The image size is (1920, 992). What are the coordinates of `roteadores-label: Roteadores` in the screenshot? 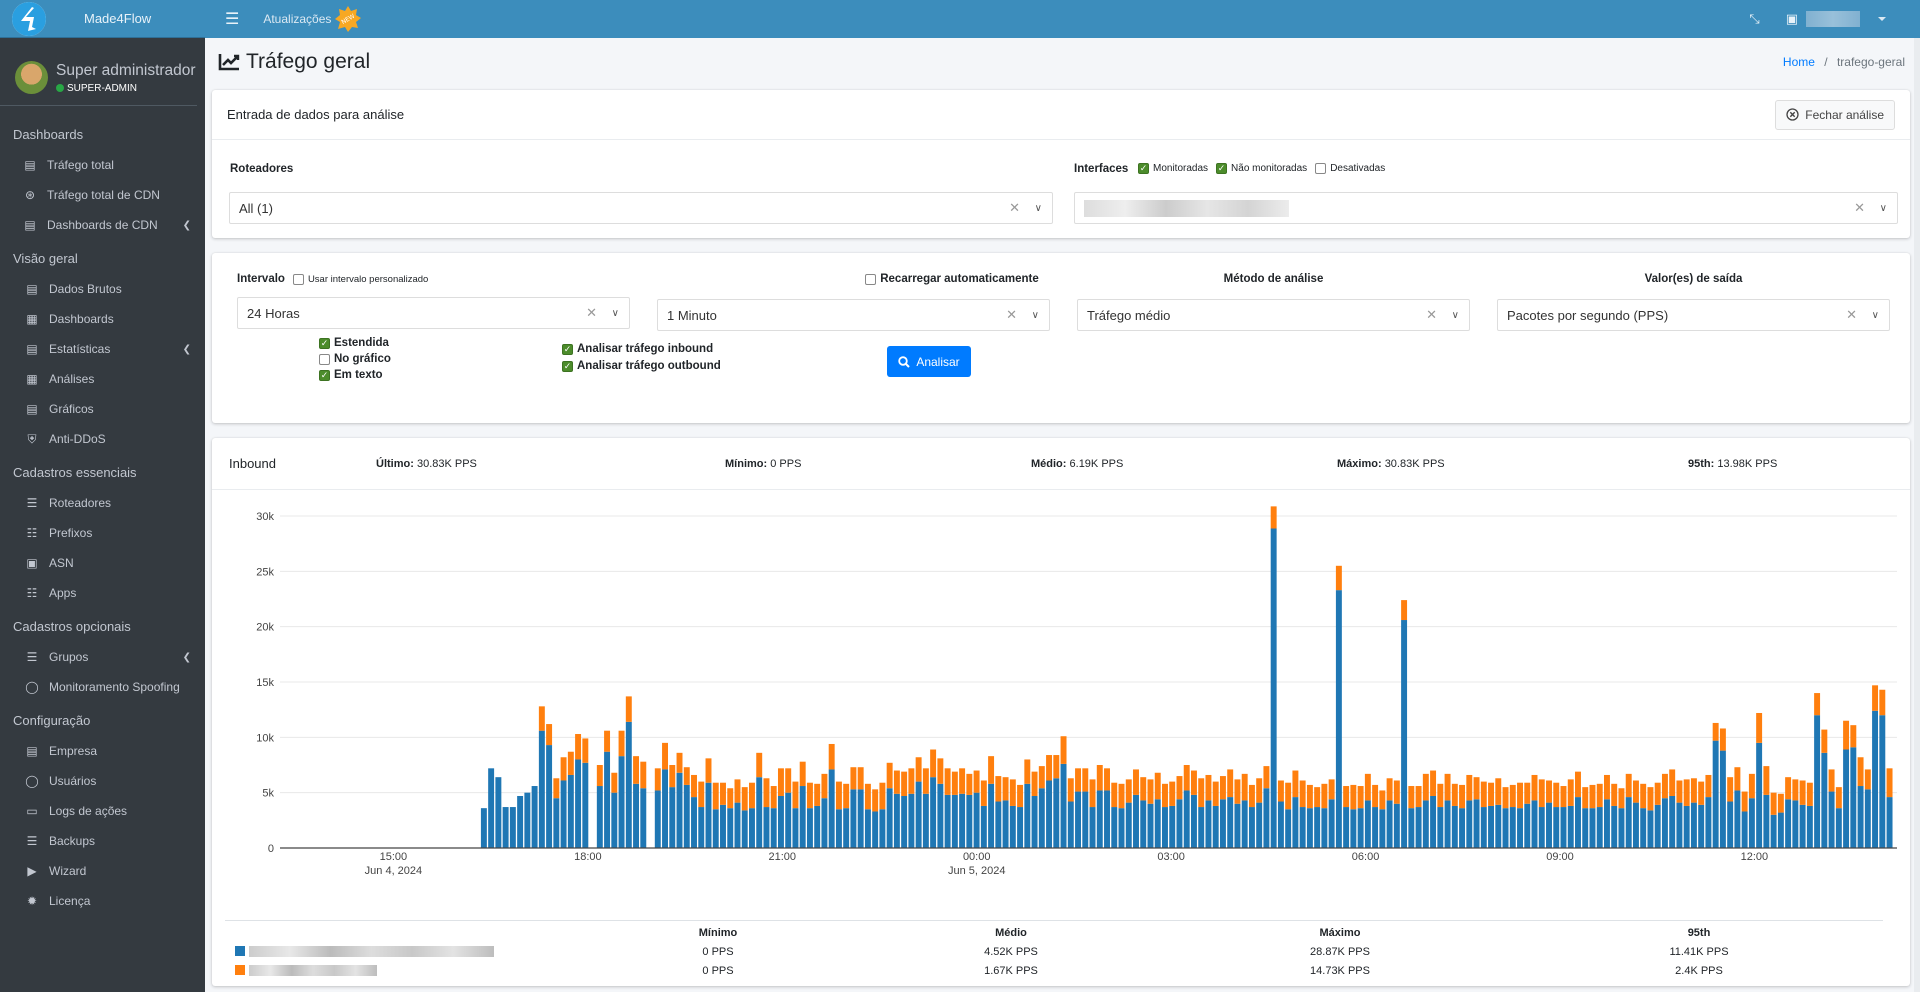 It's located at (262, 169).